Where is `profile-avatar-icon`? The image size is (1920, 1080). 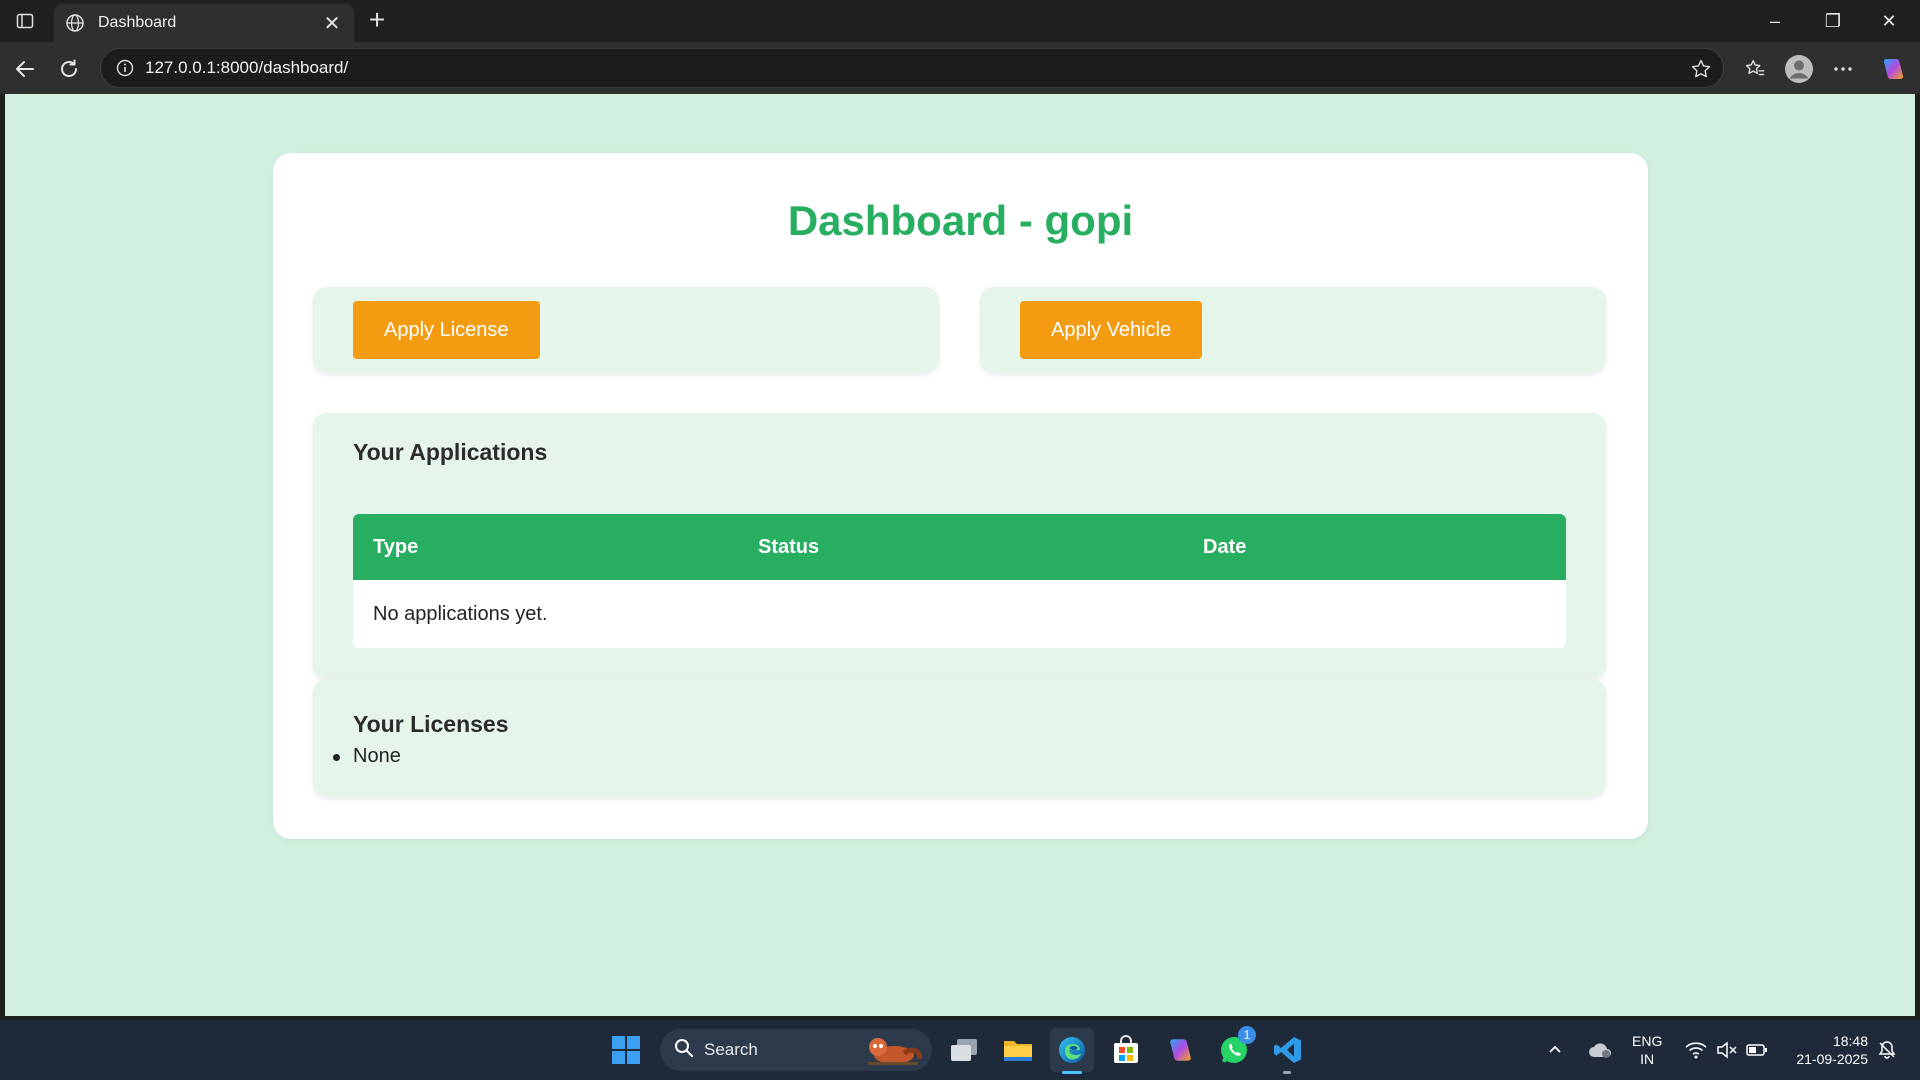 profile-avatar-icon is located at coordinates (1799, 69).